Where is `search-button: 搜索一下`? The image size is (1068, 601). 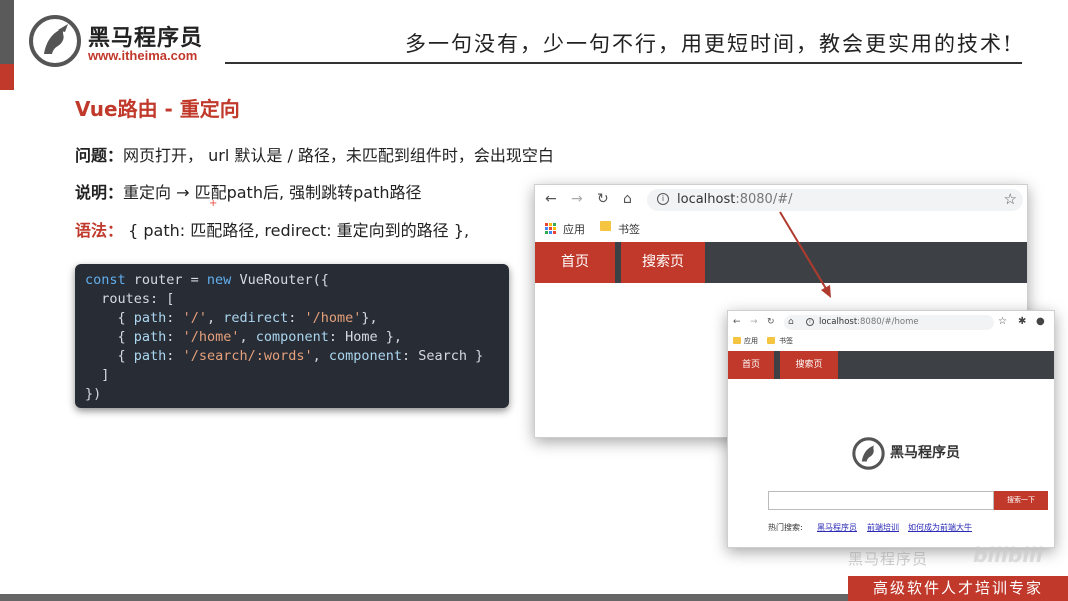 search-button: 搜索一下 is located at coordinates (1021, 500).